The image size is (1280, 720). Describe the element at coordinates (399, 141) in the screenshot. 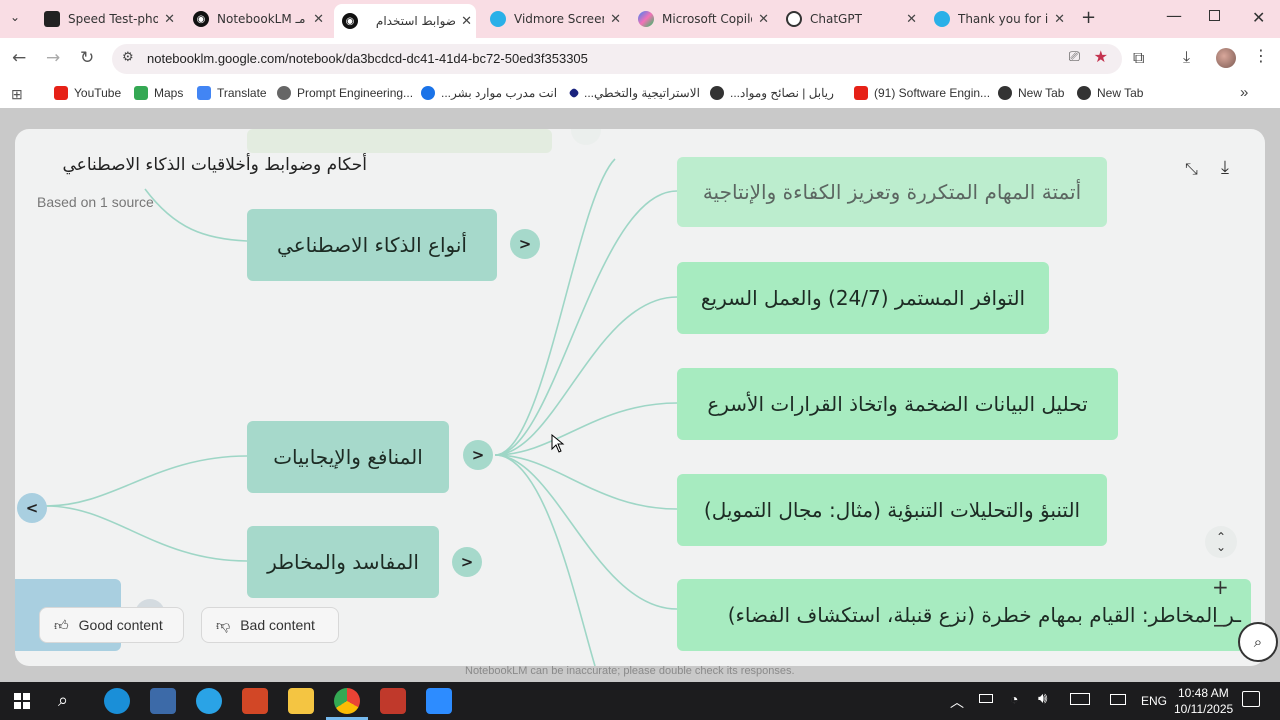

I see `faded-top-node` at that location.